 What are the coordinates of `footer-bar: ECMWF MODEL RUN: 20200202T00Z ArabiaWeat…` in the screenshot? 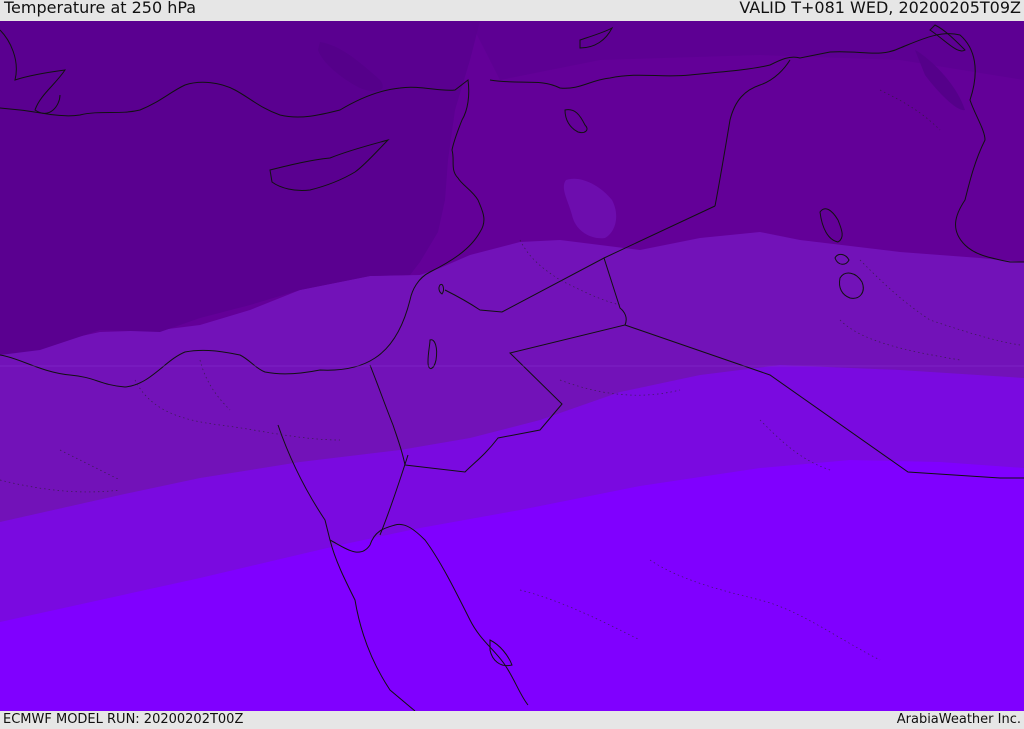 It's located at (512, 720).